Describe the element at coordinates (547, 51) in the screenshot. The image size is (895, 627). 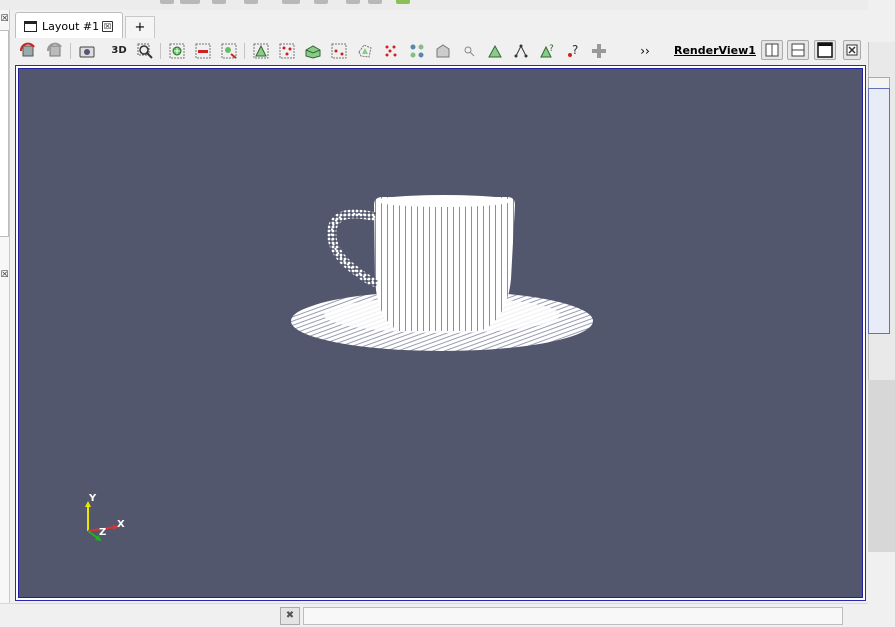
I see `shrink-selection-icon: ?` at that location.